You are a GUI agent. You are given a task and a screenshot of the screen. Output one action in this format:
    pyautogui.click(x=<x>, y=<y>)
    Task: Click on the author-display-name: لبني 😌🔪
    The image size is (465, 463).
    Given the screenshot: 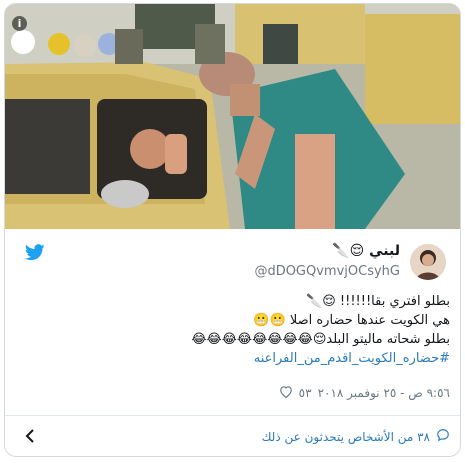 What is the action you would take?
    pyautogui.click(x=366, y=251)
    